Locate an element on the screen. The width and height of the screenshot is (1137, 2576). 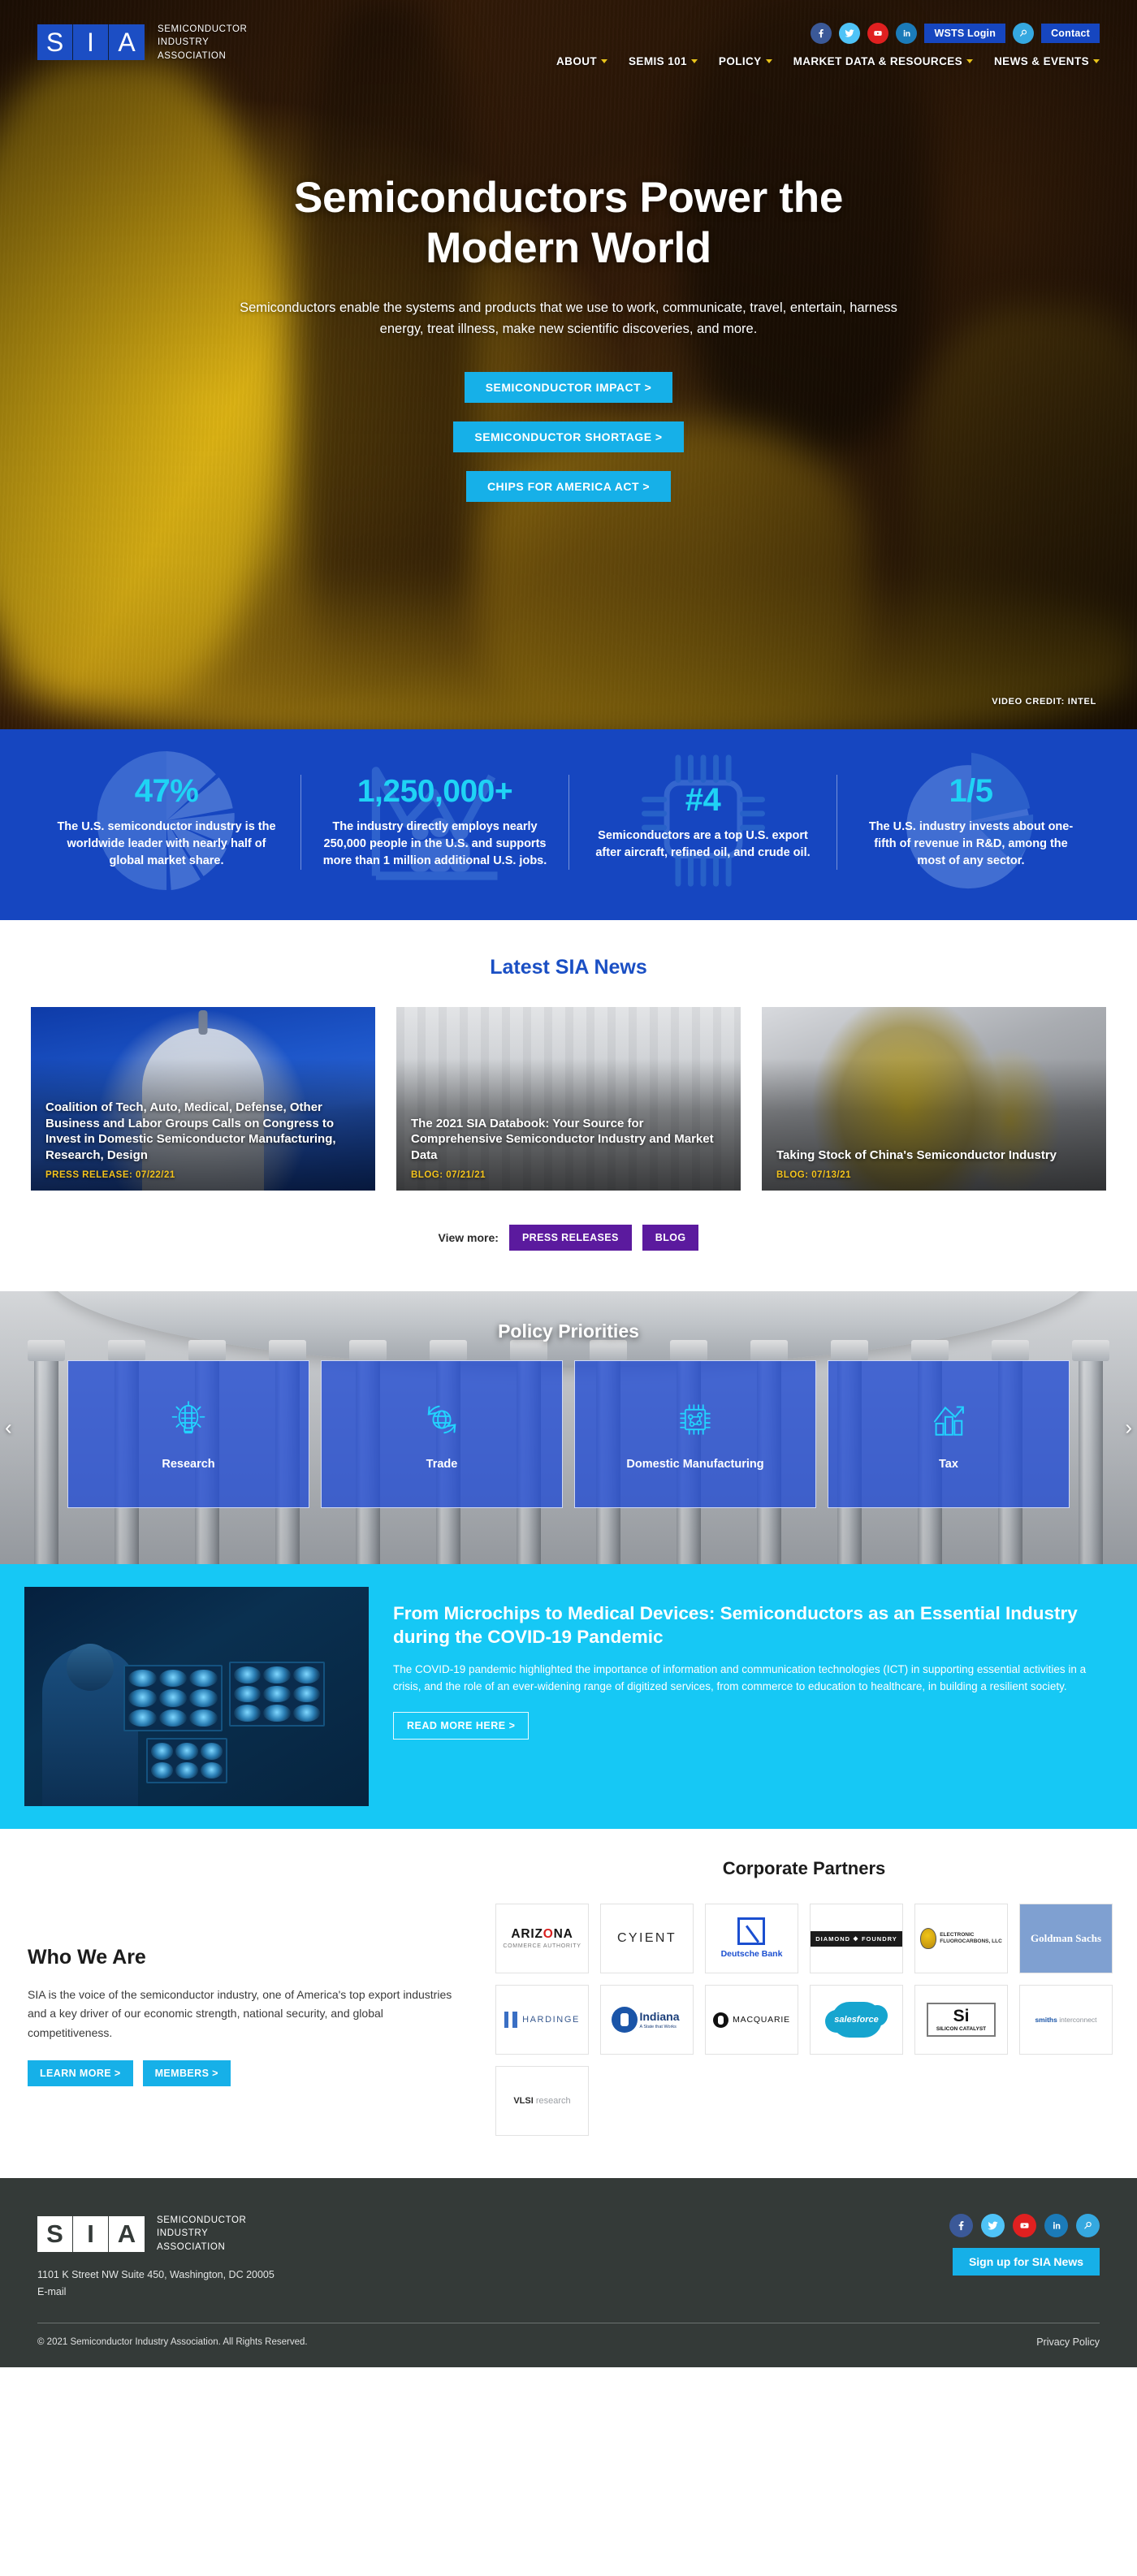
wsts-login-button: WSTS Login is located at coordinates (965, 33).